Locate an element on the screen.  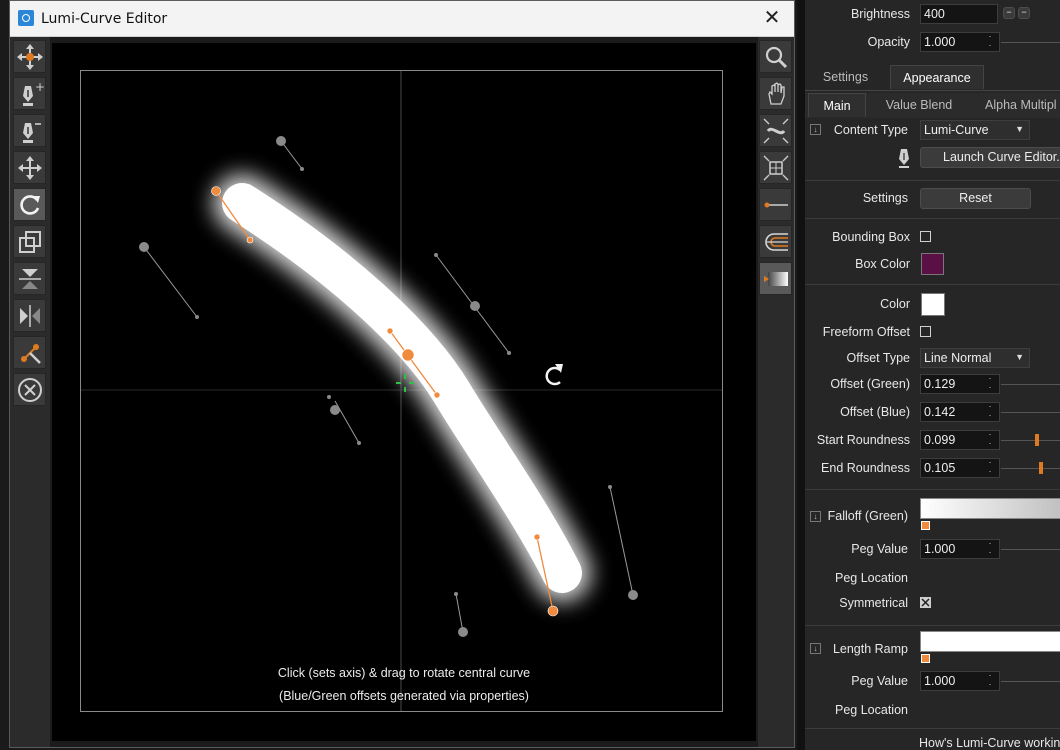
box-color-row: Box Color is located at coordinates (932, 265).